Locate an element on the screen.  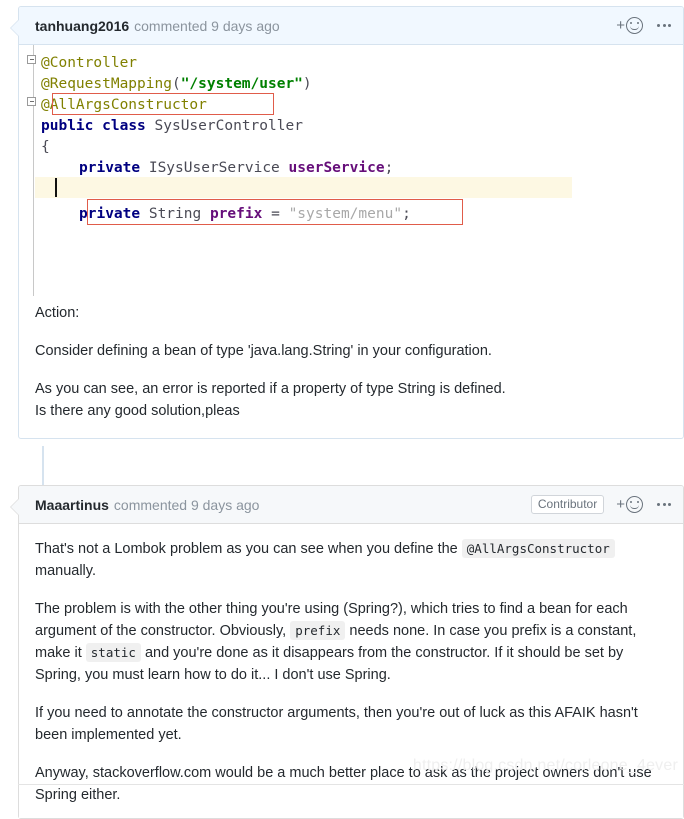
code-line-4: public class SysUserController is located at coordinates (351, 126).